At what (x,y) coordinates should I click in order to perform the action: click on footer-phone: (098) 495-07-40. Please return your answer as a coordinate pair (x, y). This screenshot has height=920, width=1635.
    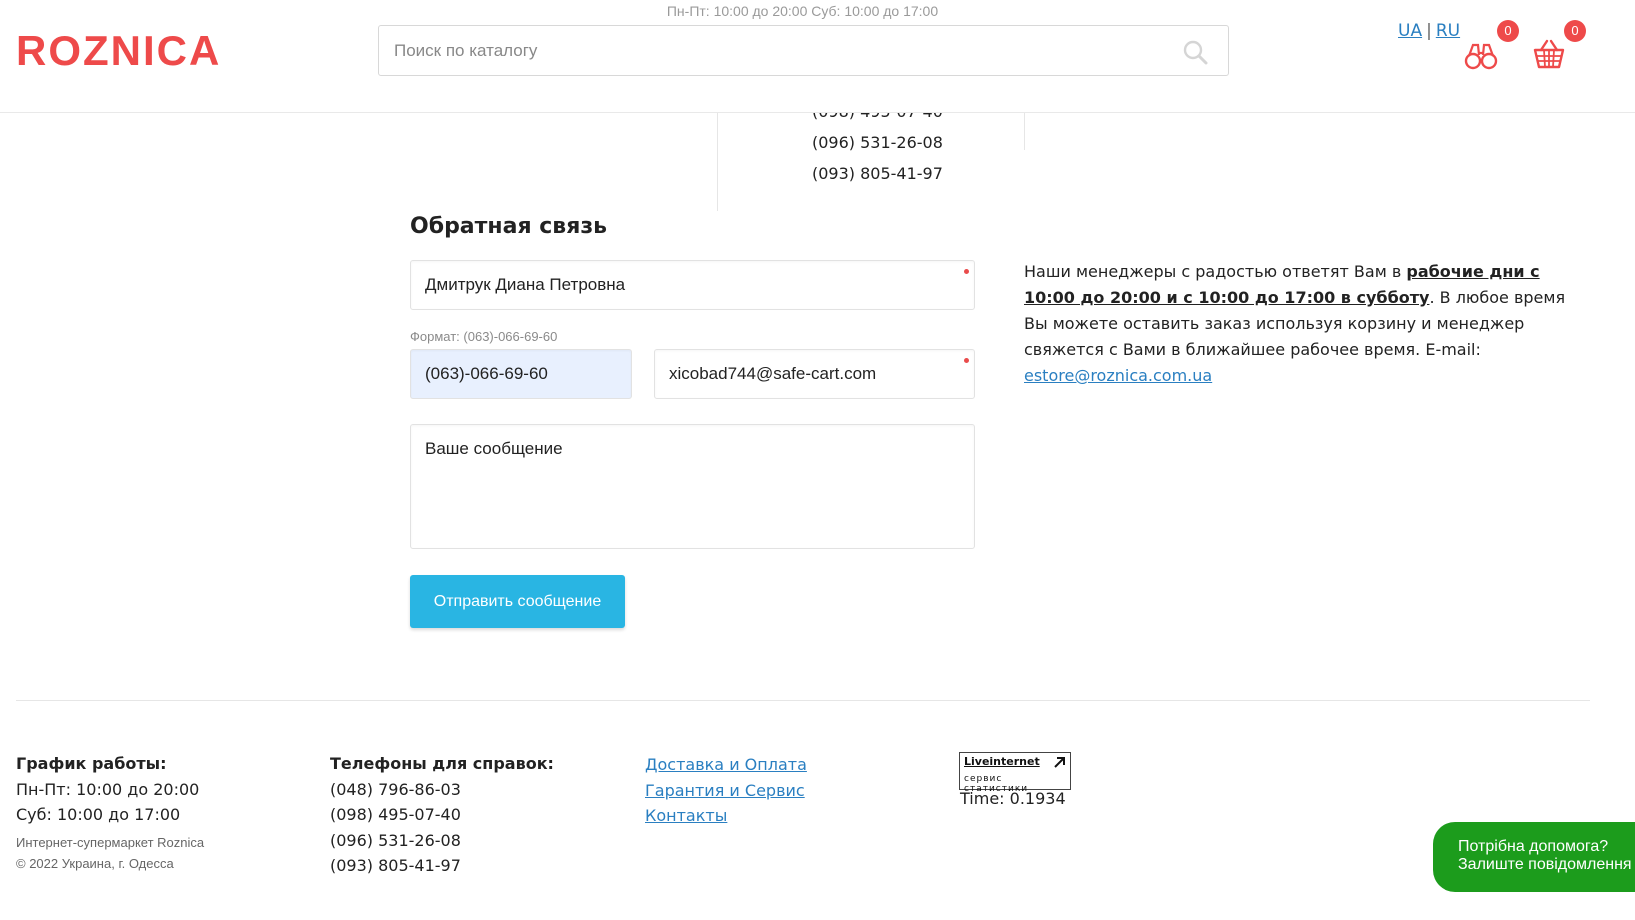
    Looking at the image, I should click on (395, 814).